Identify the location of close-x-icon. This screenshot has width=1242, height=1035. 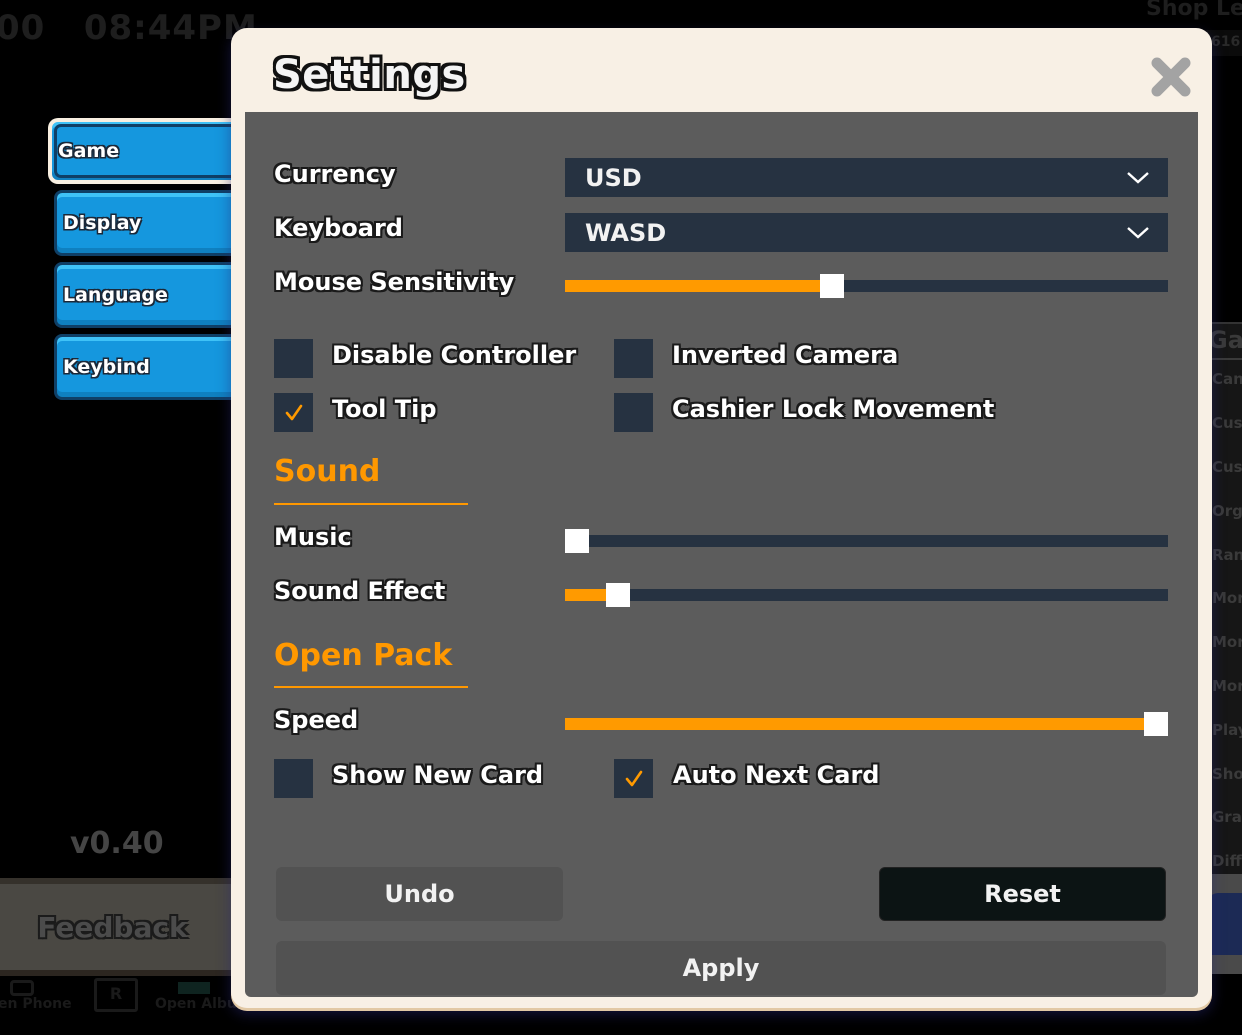
(1171, 77).